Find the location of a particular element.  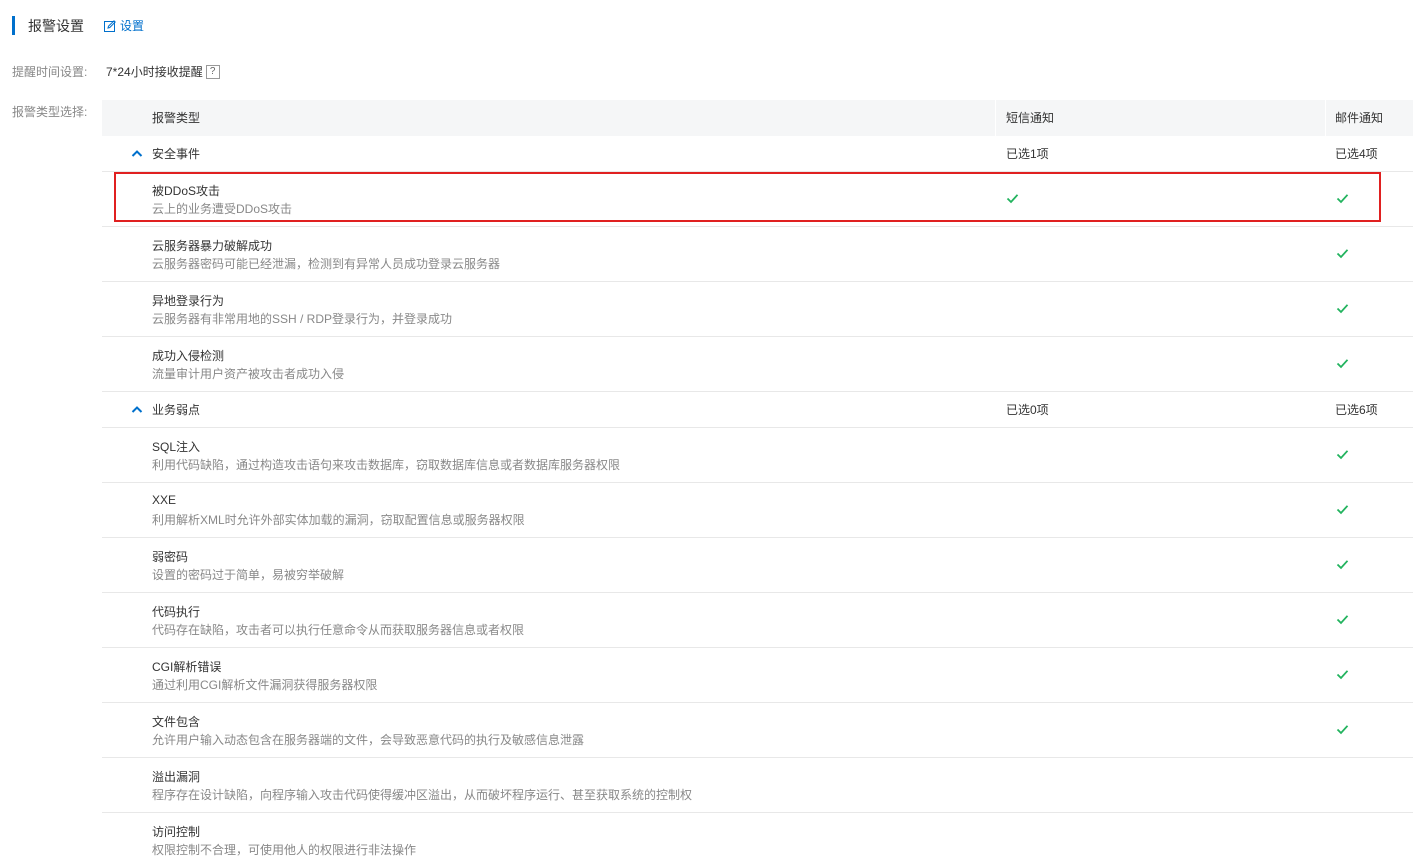

reminder-time-text: 7*24小时接收提醒 is located at coordinates (154, 72).